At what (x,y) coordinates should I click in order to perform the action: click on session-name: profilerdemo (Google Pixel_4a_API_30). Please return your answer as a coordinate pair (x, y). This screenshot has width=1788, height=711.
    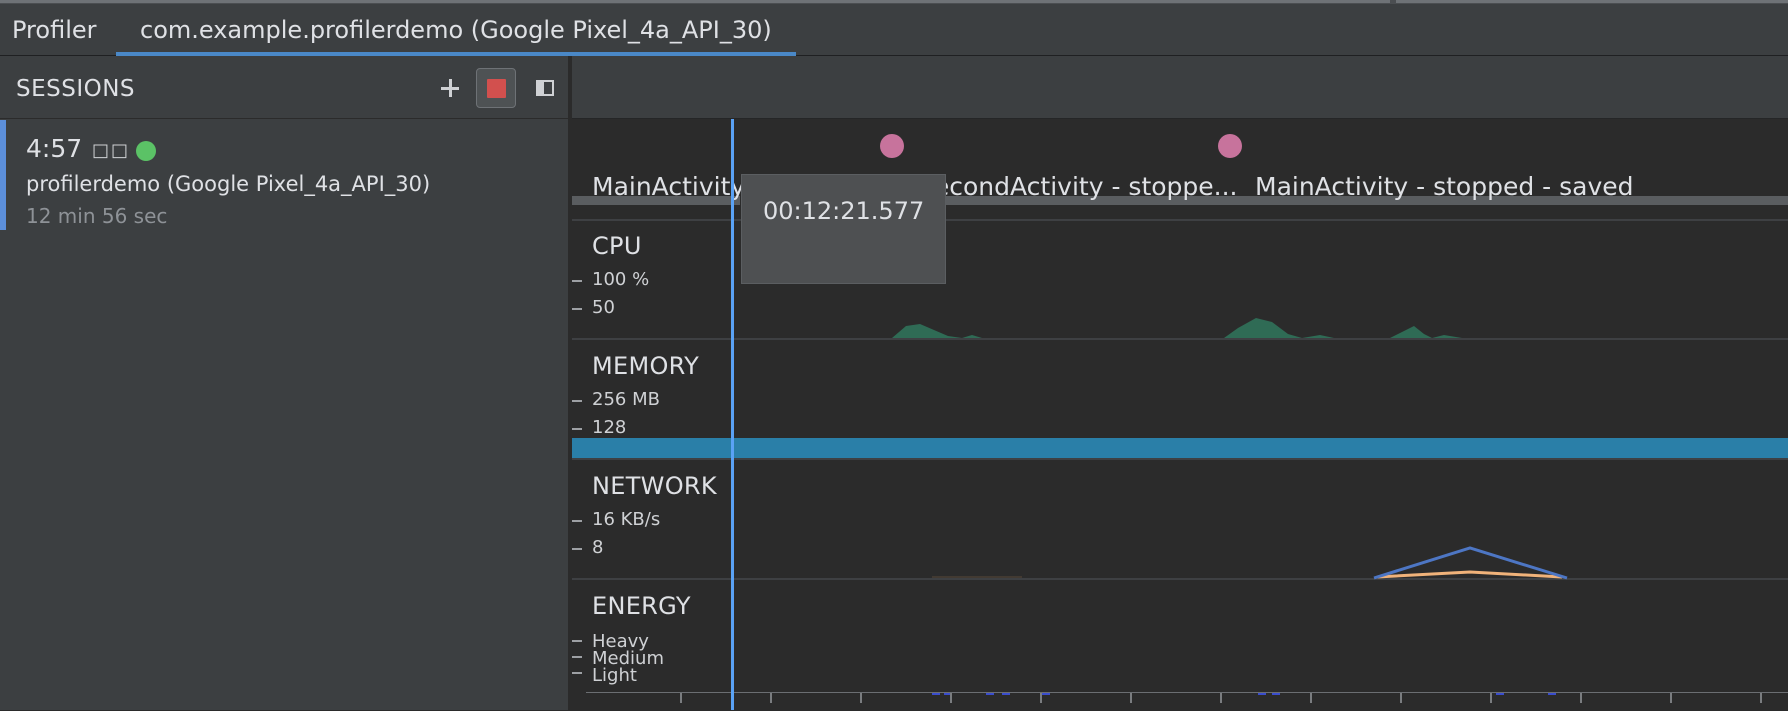
    Looking at the image, I should click on (228, 184).